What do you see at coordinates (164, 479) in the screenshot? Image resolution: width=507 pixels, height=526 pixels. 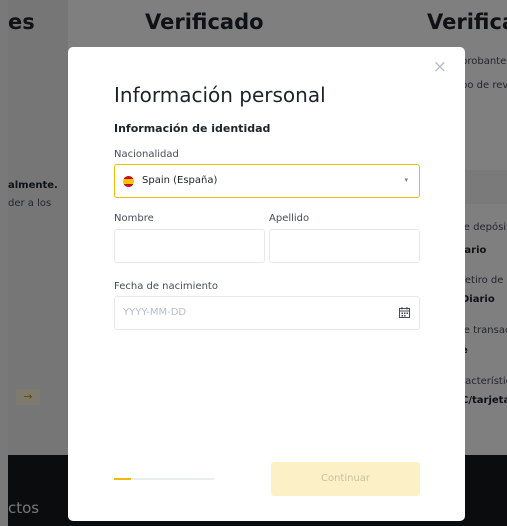 I see `step-progress-bar` at bounding box center [164, 479].